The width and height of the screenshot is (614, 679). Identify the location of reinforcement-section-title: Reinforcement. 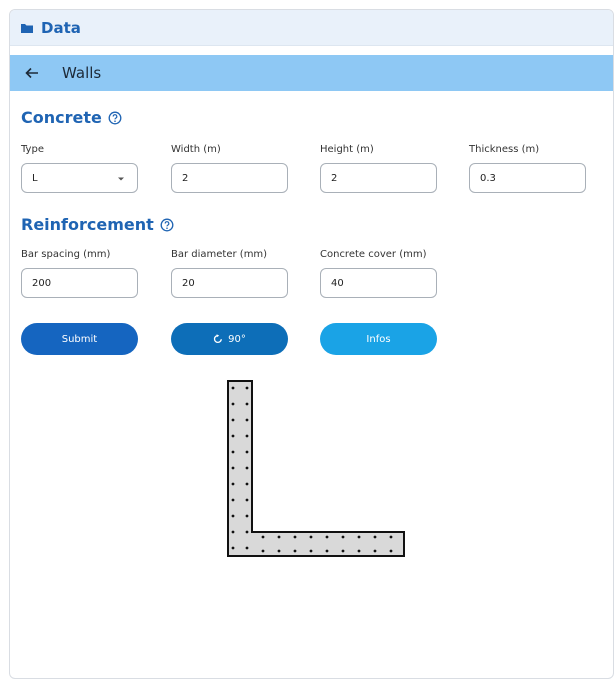
(97, 224).